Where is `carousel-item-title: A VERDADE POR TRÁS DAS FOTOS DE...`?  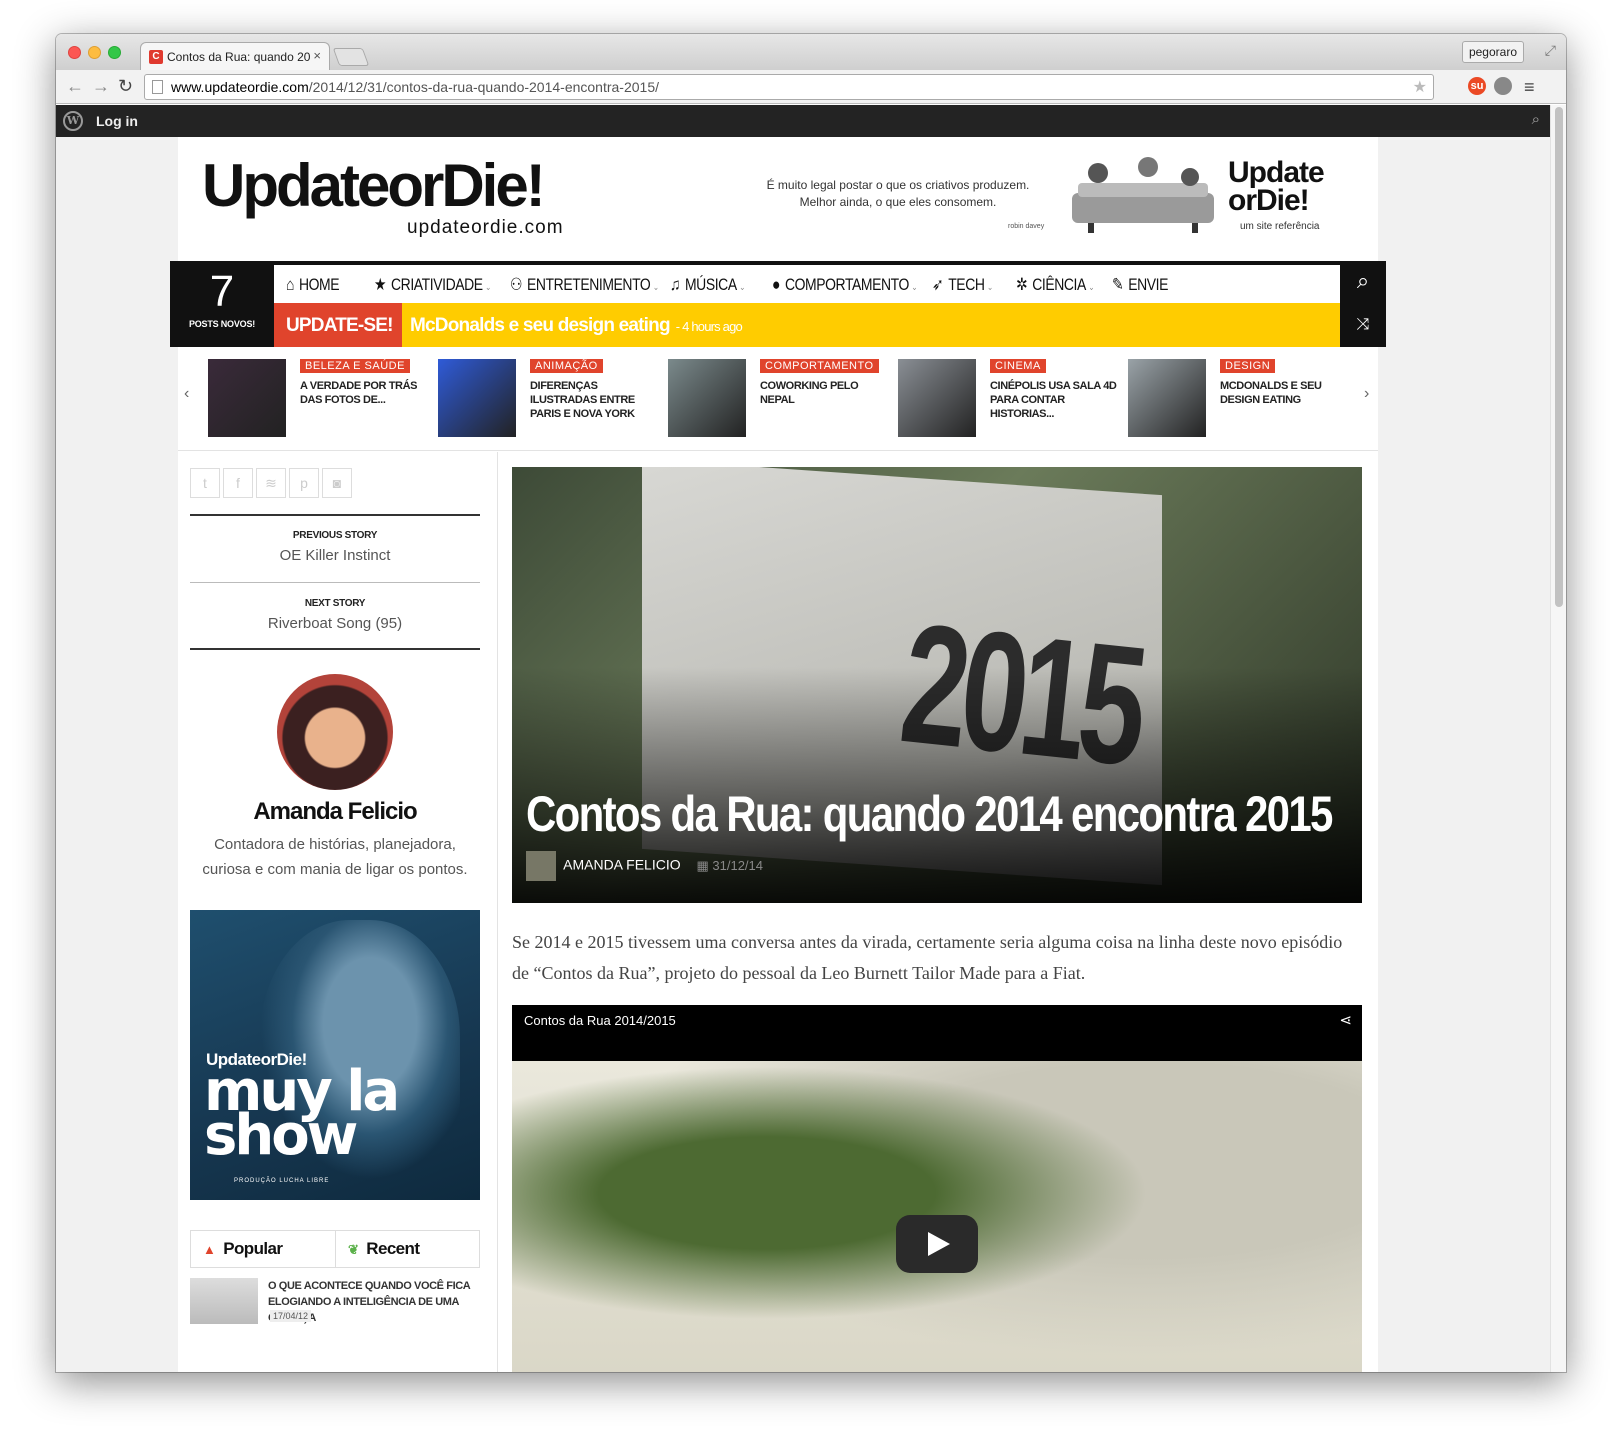
carousel-item-title: A VERDADE POR TRÁS DAS FOTOS DE... is located at coordinates (364, 393).